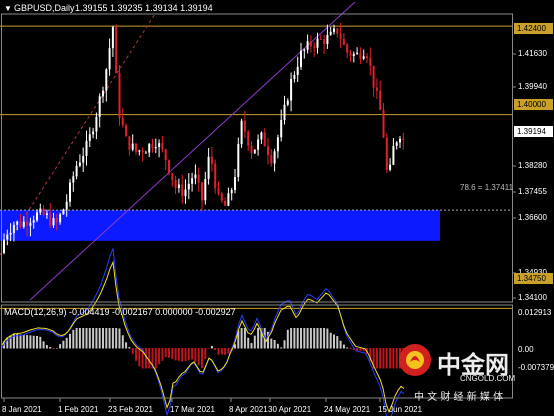 The width and height of the screenshot is (554, 416). I want to click on time-label: 24 May 2021, so click(347, 409).